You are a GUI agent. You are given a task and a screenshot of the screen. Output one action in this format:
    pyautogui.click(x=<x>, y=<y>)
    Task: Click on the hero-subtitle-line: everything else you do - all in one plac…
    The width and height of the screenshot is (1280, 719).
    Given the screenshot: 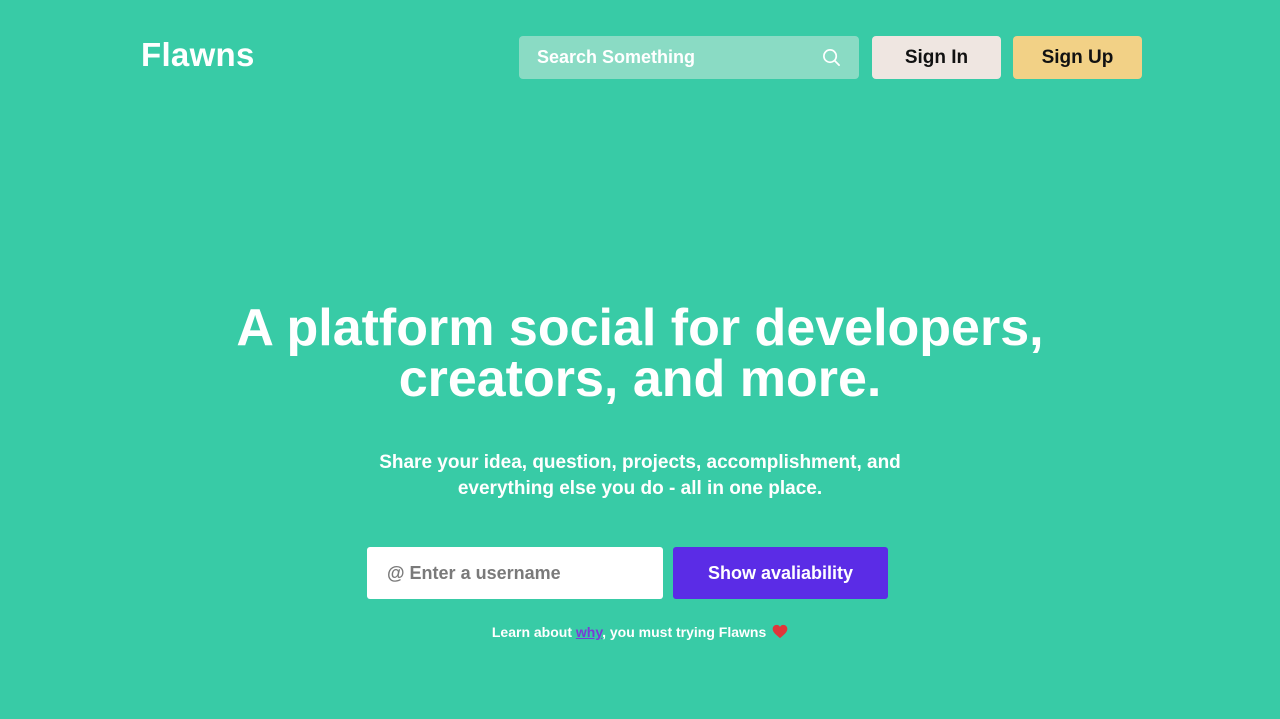 What is the action you would take?
    pyautogui.click(x=640, y=488)
    